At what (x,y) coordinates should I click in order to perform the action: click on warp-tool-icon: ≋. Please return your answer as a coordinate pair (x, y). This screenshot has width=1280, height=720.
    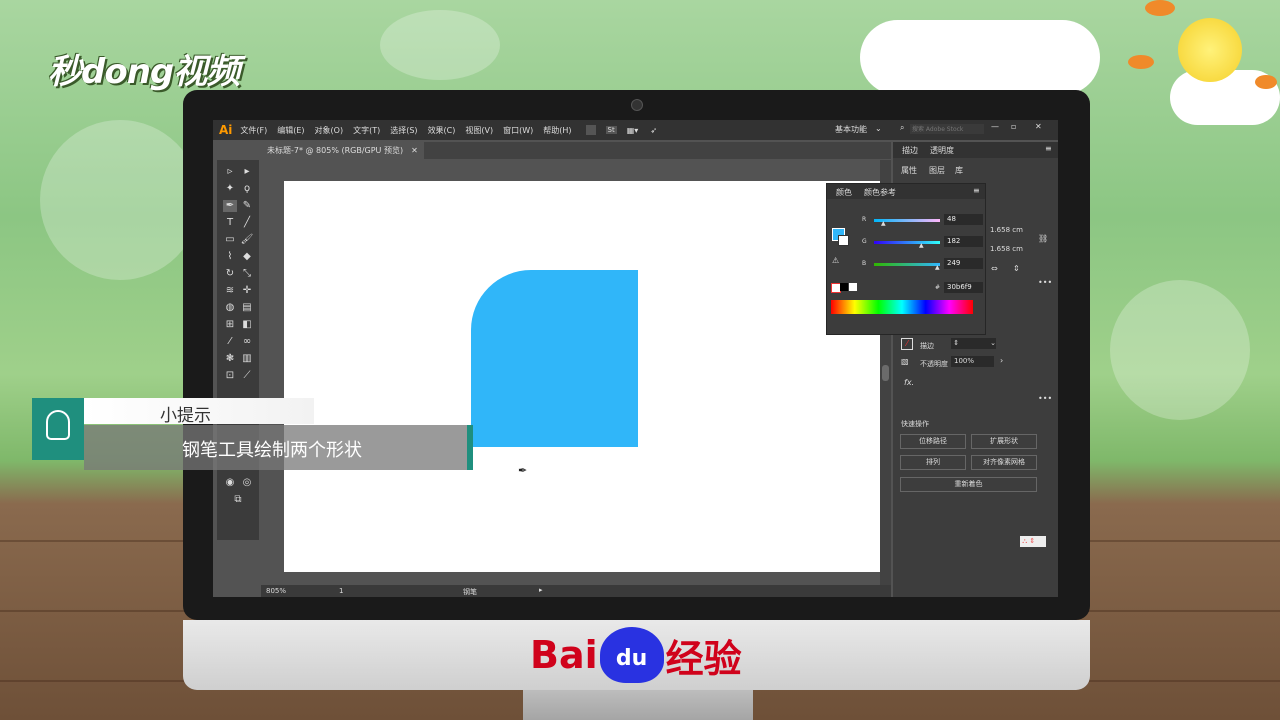
    Looking at the image, I should click on (230, 291).